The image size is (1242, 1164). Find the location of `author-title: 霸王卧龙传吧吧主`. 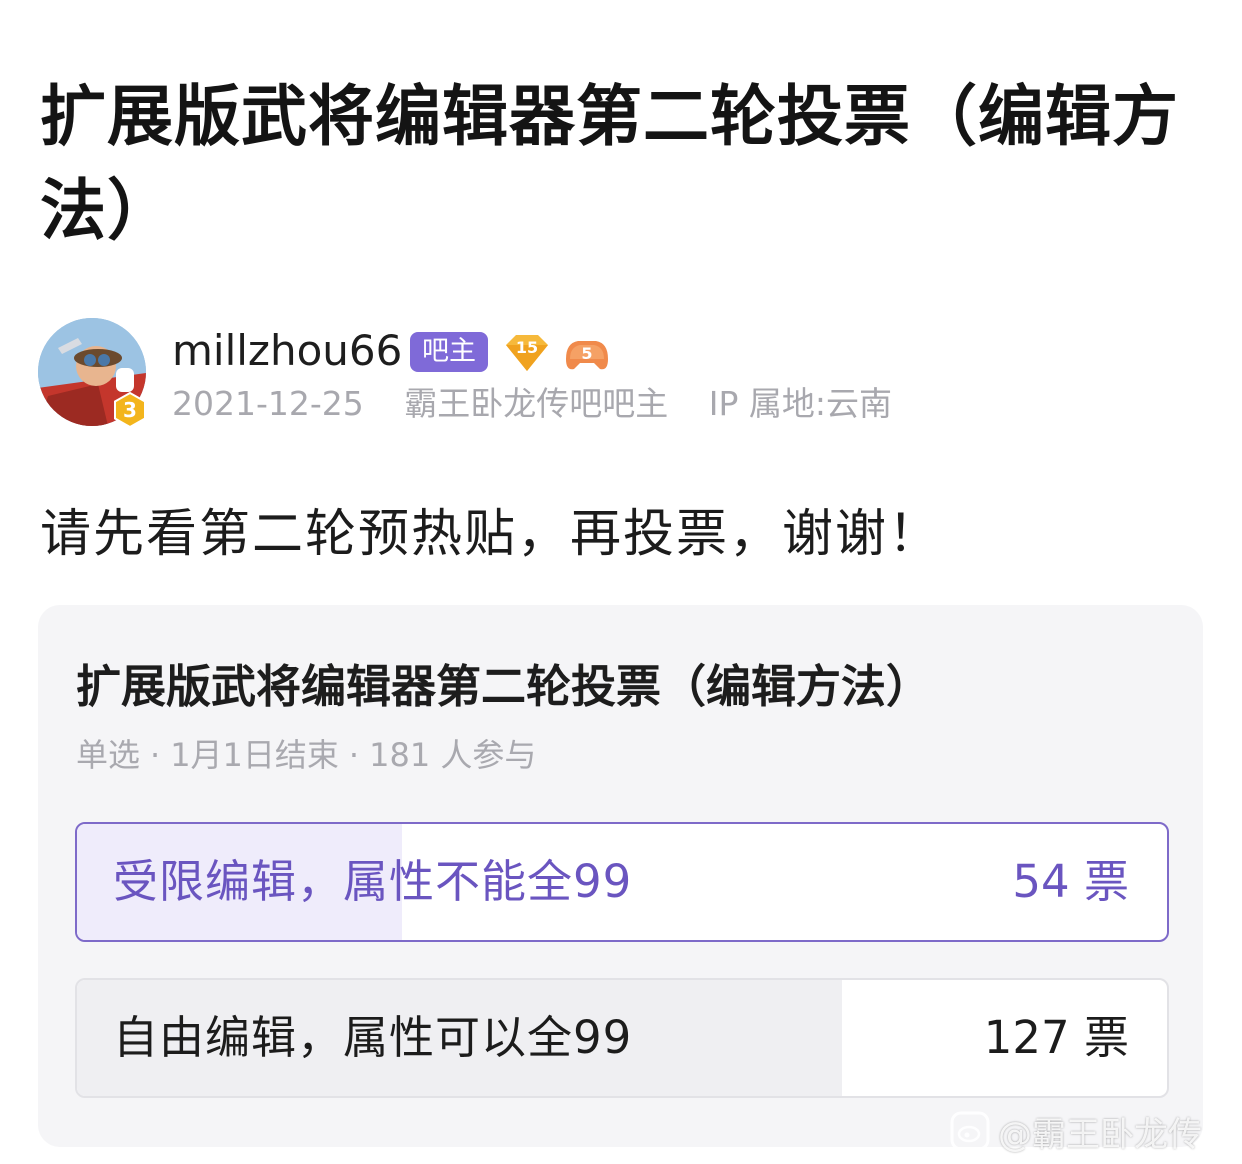

author-title: 霸王卧龙传吧吧主 is located at coordinates (536, 403).